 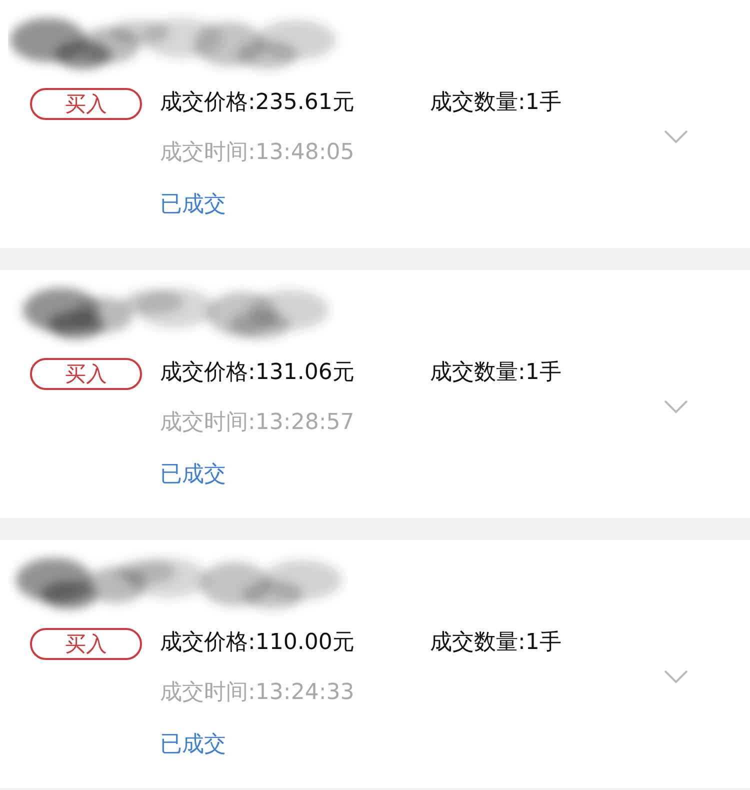 I want to click on trade-price: 成交价格:131.06元, so click(x=258, y=373).